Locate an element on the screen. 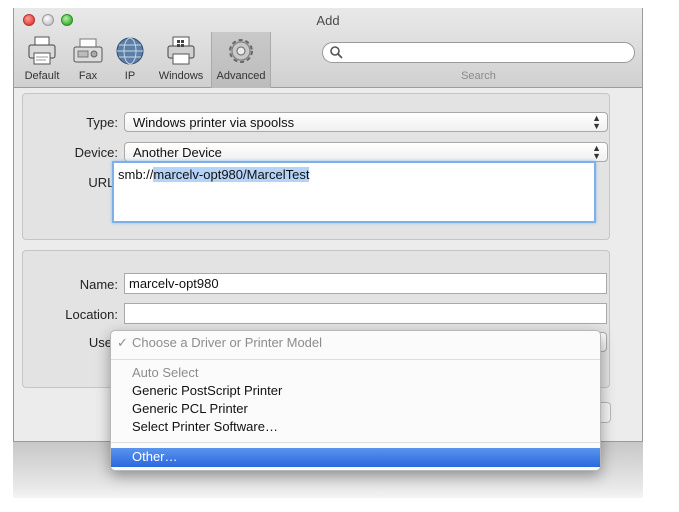 Image resolution: width=679 pixels, height=512 pixels. location-input is located at coordinates (365, 313).